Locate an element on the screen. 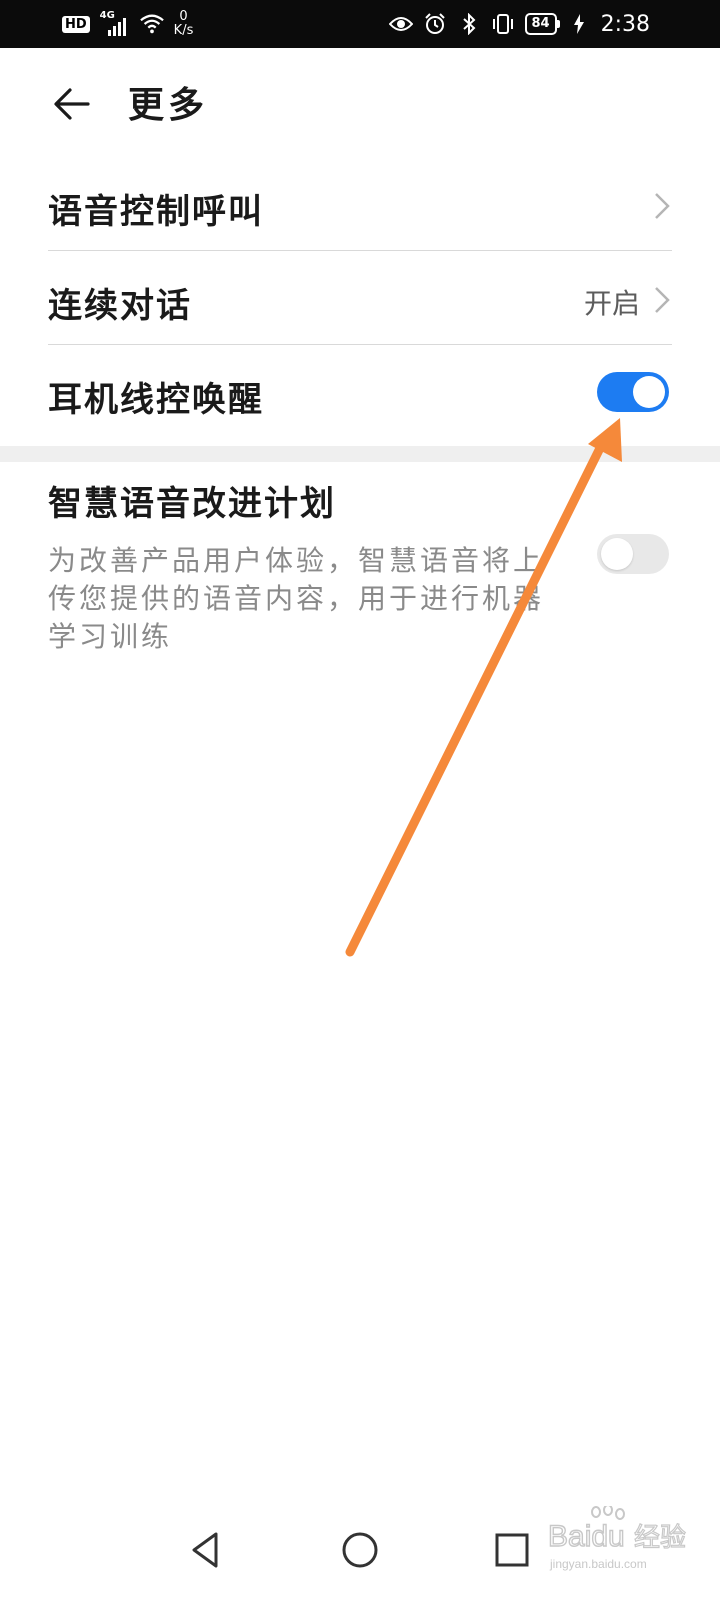 The width and height of the screenshot is (720, 1600). setting-headset-wake: 耳机线控唤醒 is located at coordinates (360, 396).